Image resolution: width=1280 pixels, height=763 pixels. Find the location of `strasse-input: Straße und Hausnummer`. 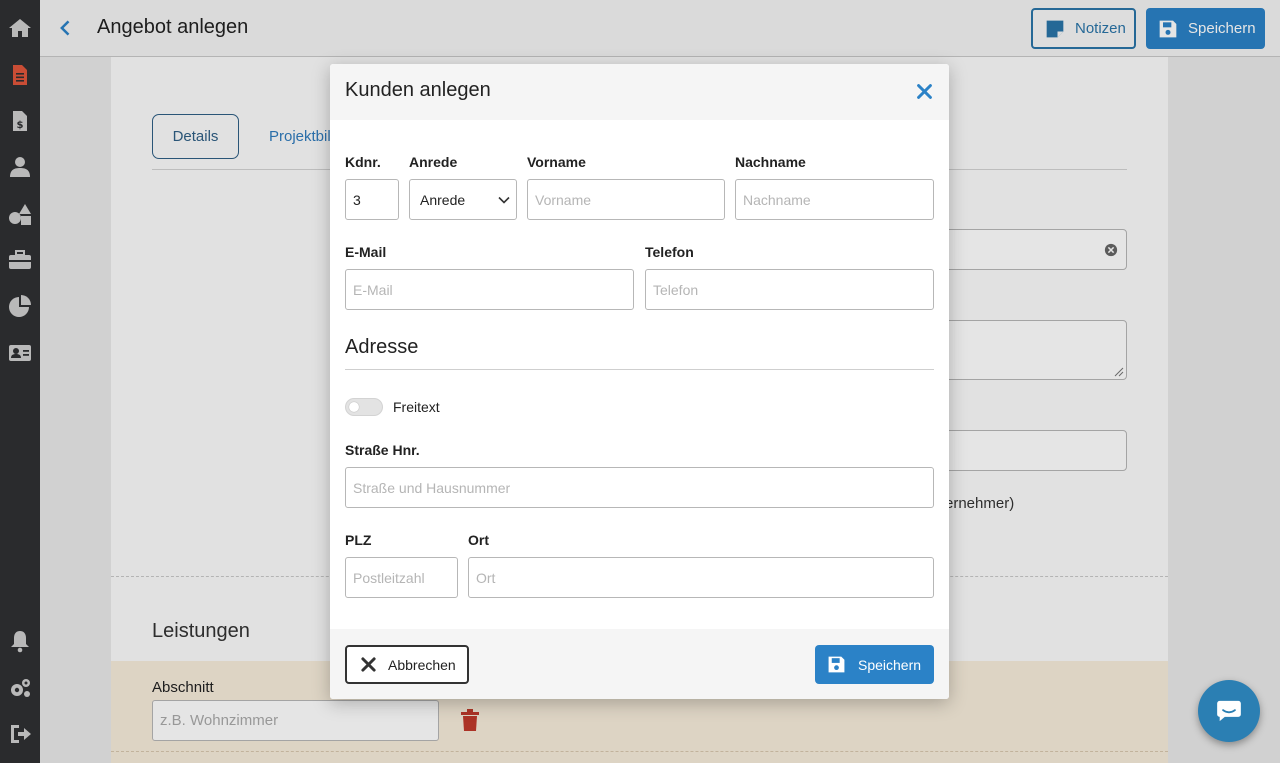

strasse-input: Straße und Hausnummer is located at coordinates (639, 487).